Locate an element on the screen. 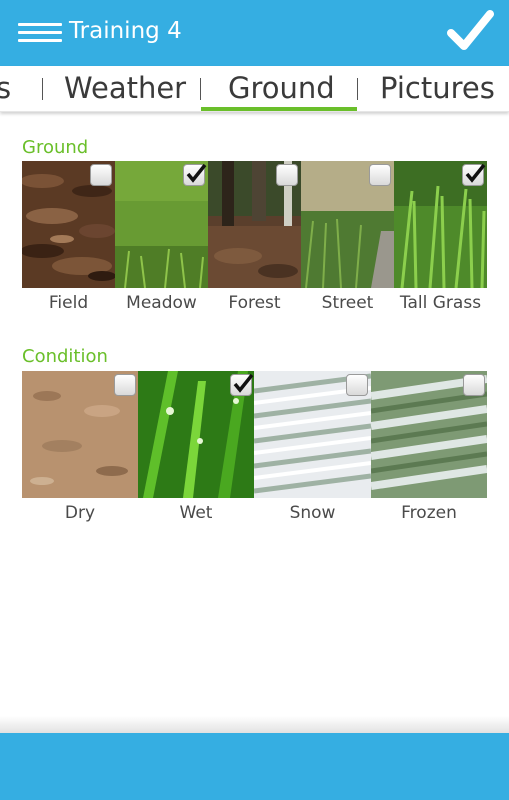 The width and height of the screenshot is (509, 800). confirm-button is located at coordinates (470, 32).